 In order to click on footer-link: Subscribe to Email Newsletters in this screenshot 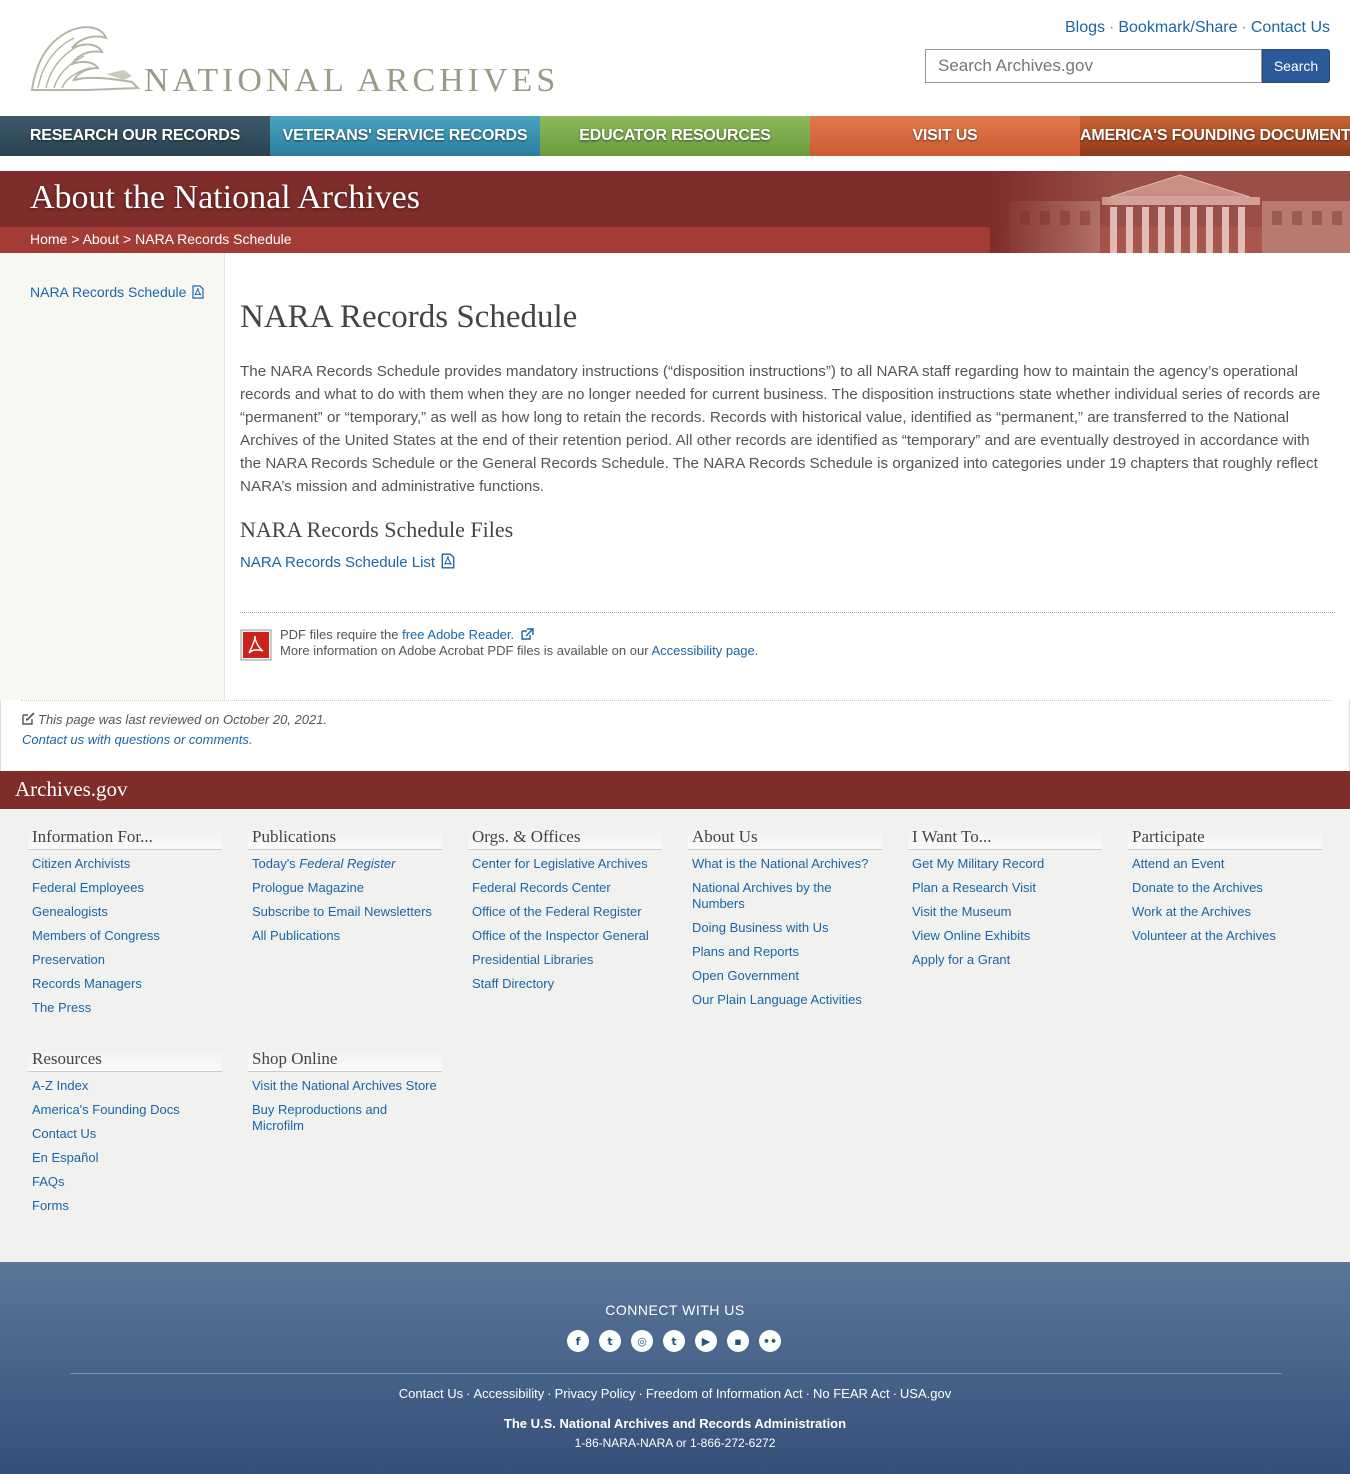, I will do `click(342, 911)`.